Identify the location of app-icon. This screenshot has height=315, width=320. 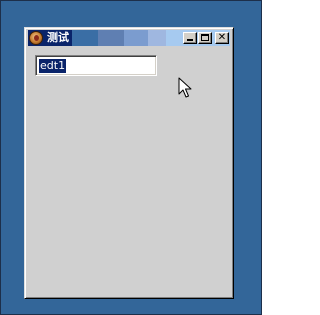
(36, 38).